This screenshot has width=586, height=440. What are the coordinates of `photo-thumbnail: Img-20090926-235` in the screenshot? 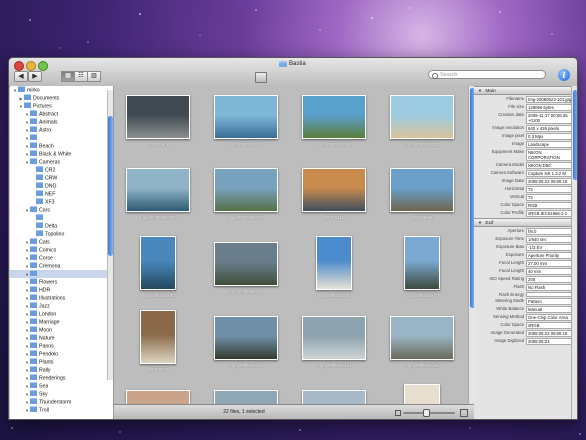 It's located at (158, 191).